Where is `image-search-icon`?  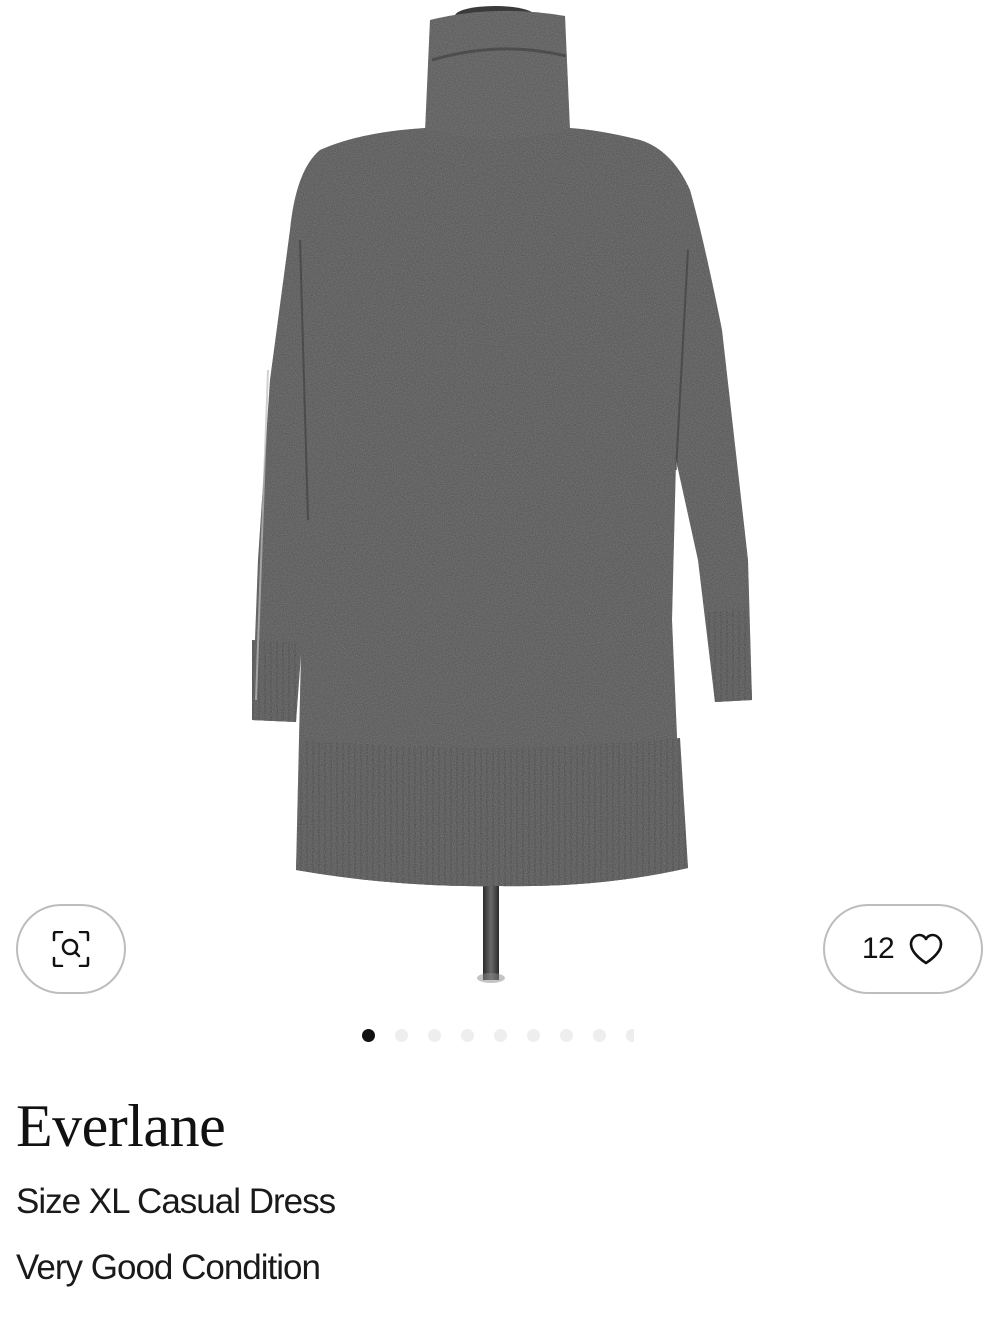
image-search-icon is located at coordinates (71, 949).